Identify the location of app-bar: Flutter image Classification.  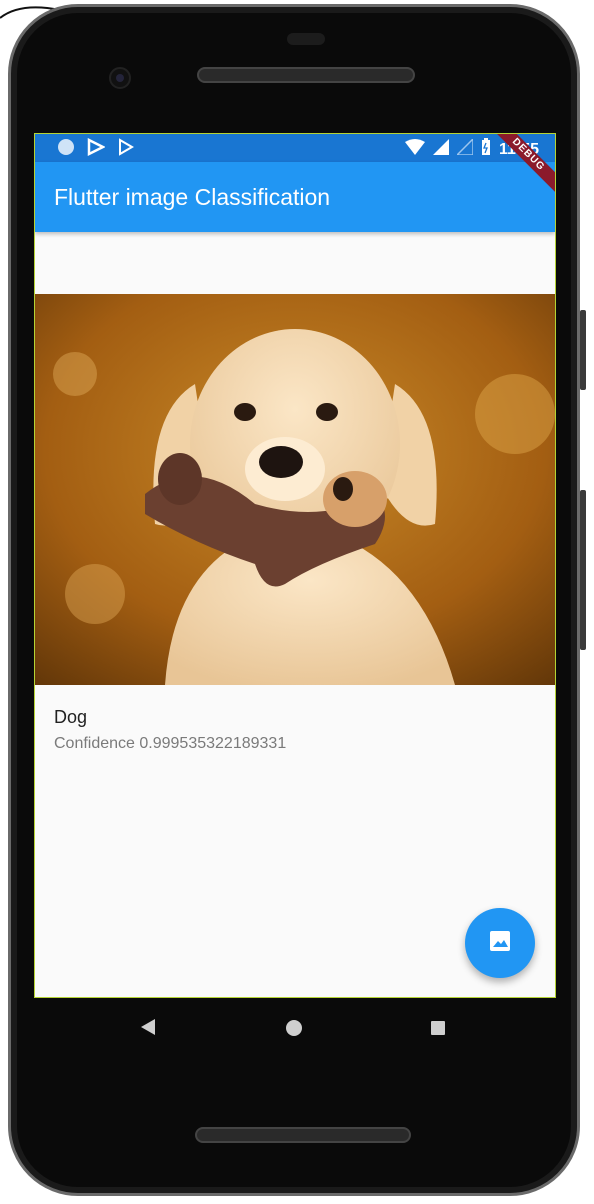
(295, 197).